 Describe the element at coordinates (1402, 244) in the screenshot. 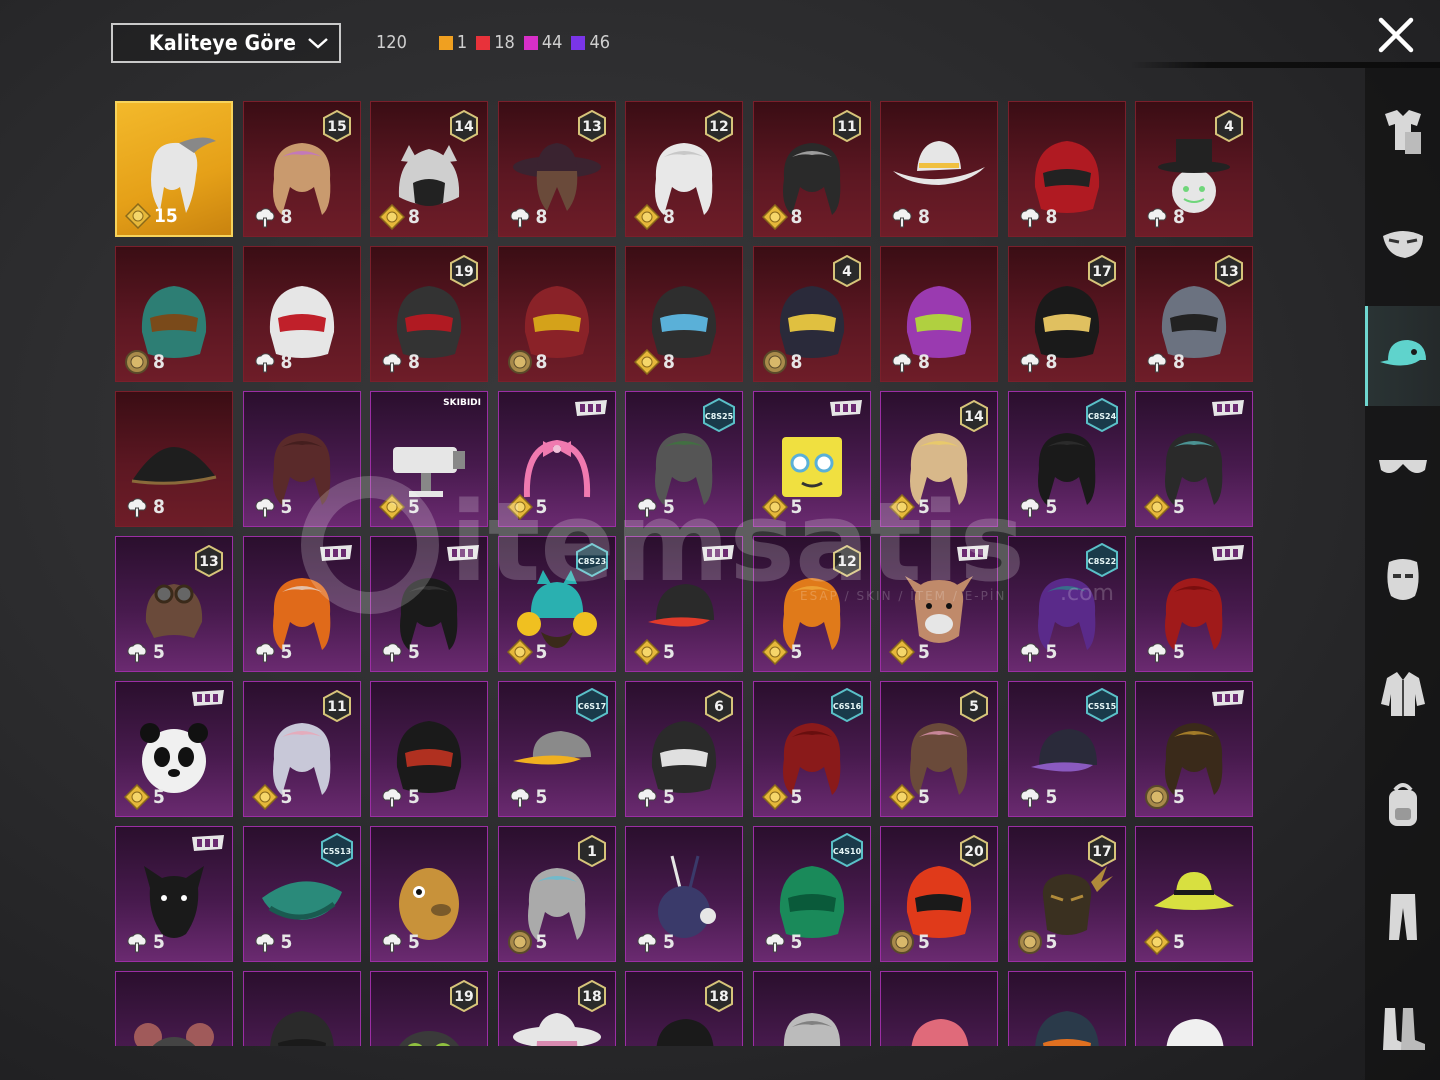

I see `sidebar-item-mask` at that location.